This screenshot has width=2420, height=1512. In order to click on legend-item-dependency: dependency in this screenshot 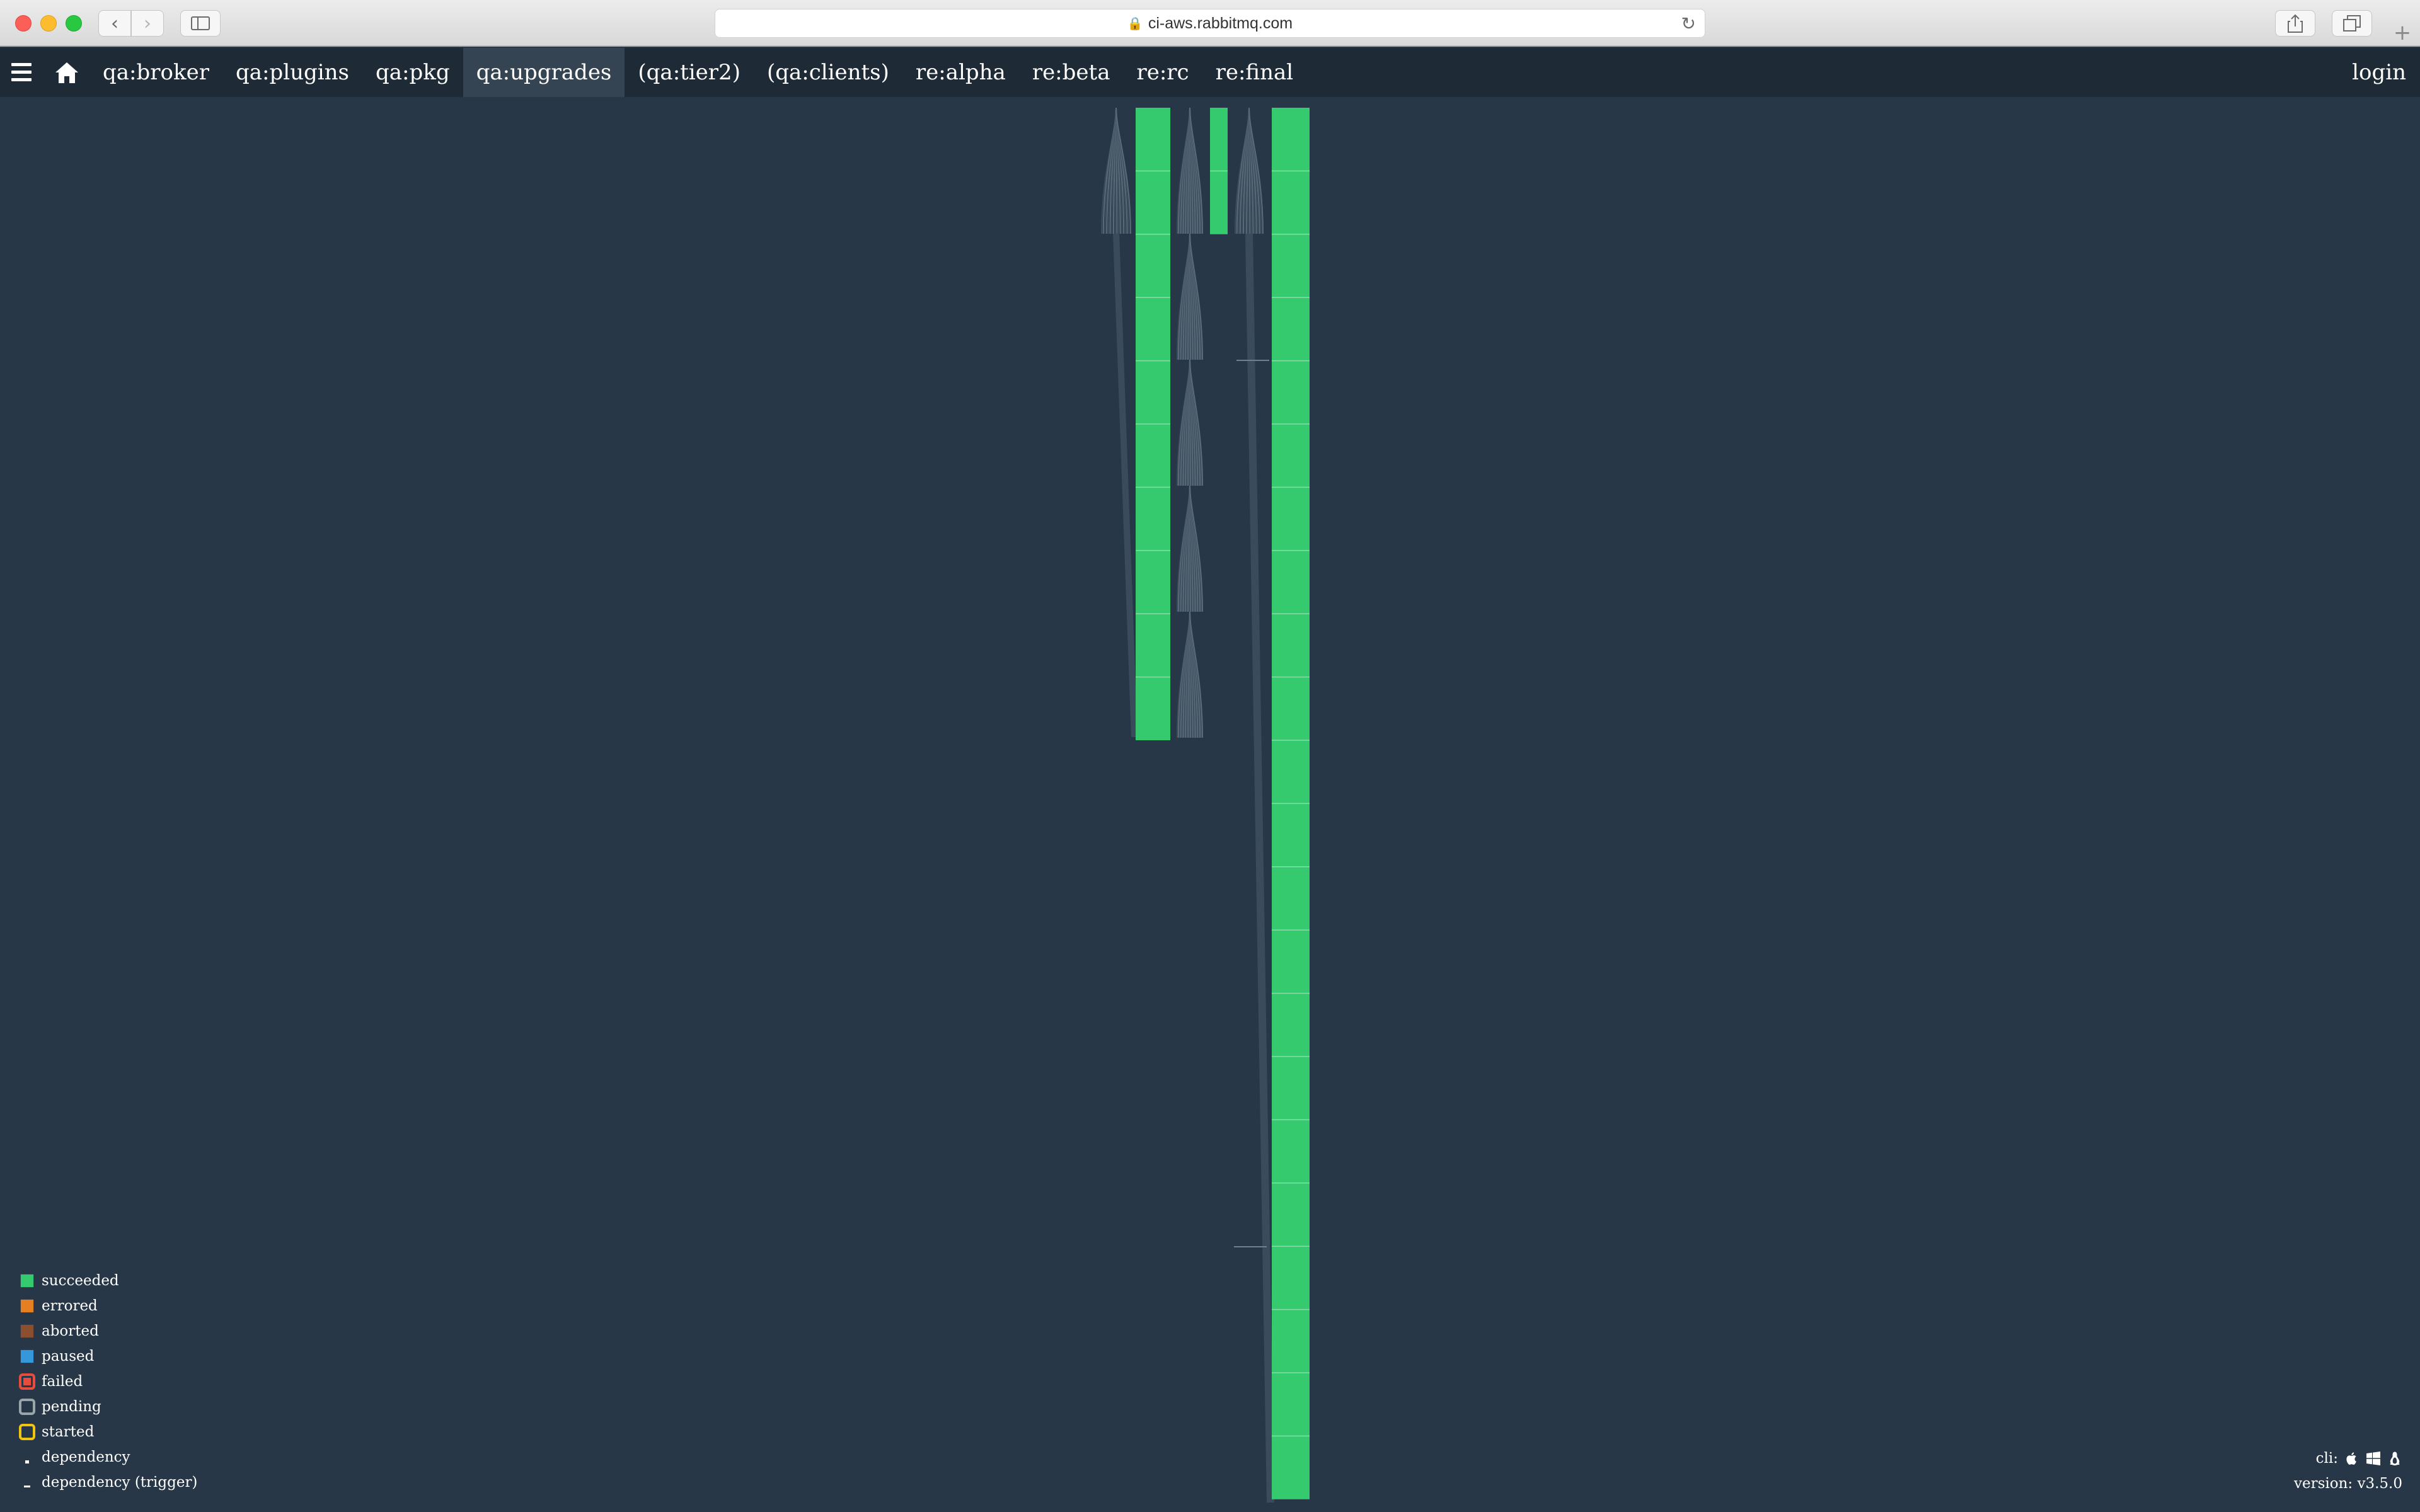, I will do `click(74, 1457)`.